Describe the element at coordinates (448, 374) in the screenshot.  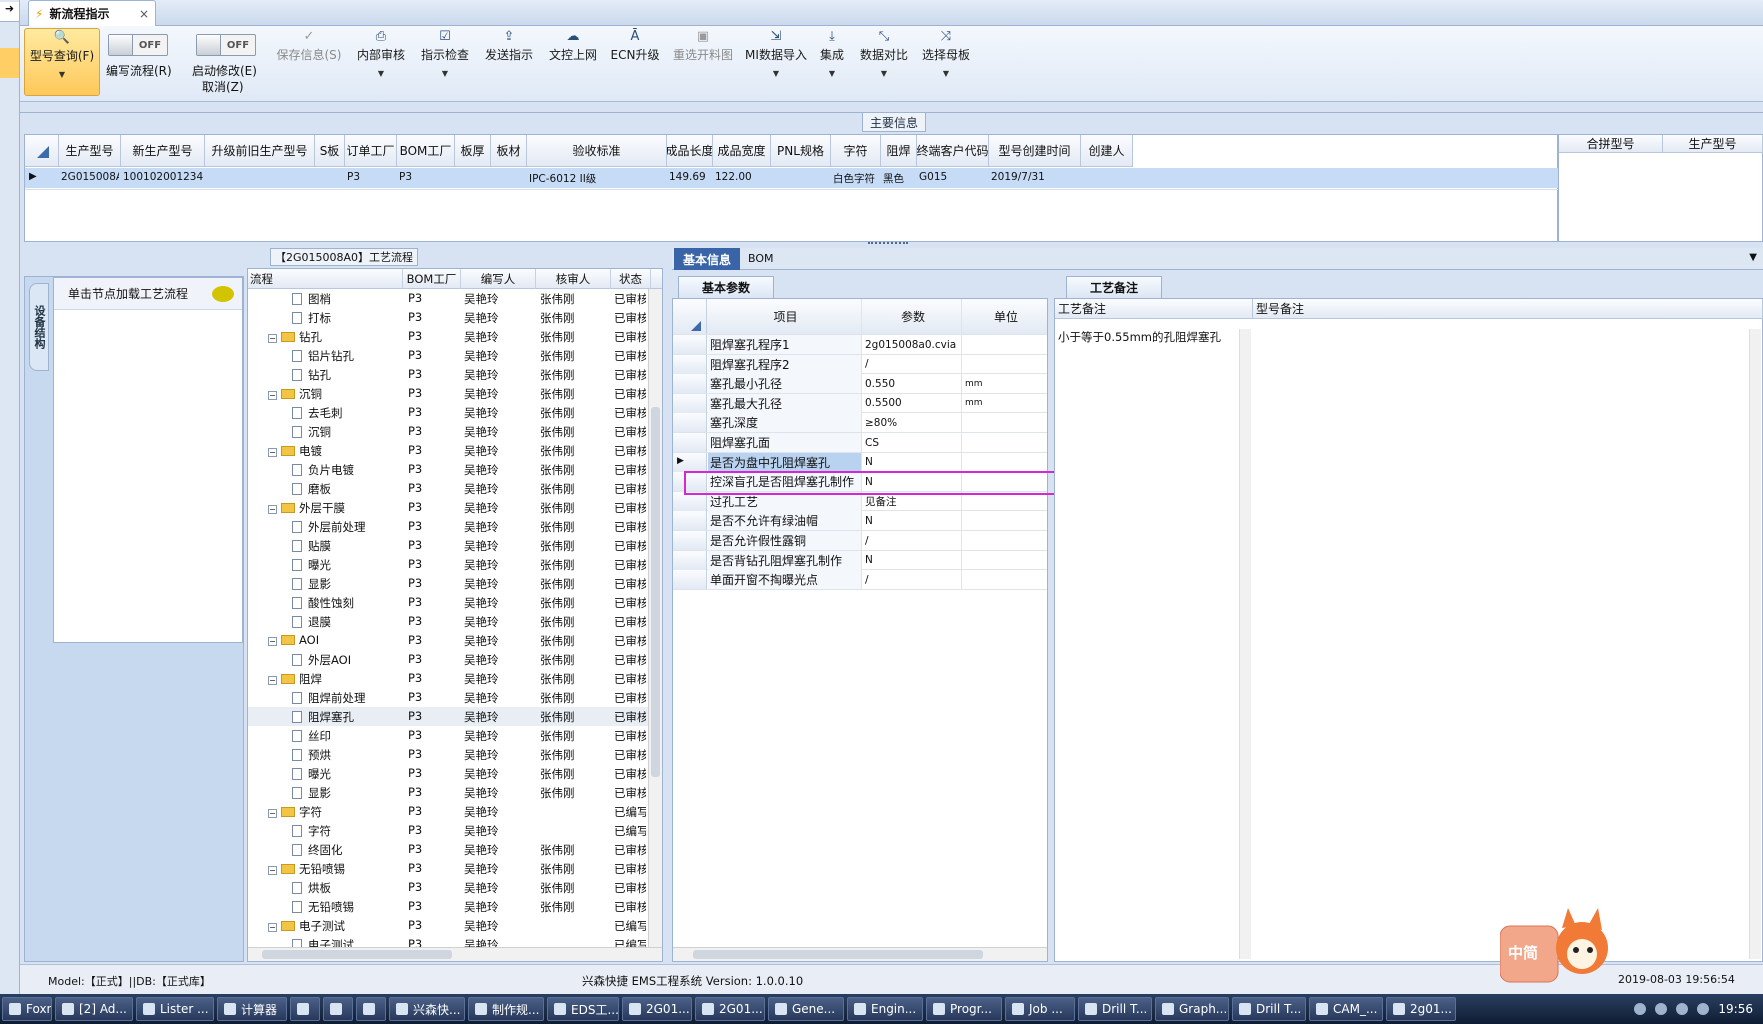
I see `tree-row: 钻孔 P3 吴艳玲 张伟刚 已审核` at that location.